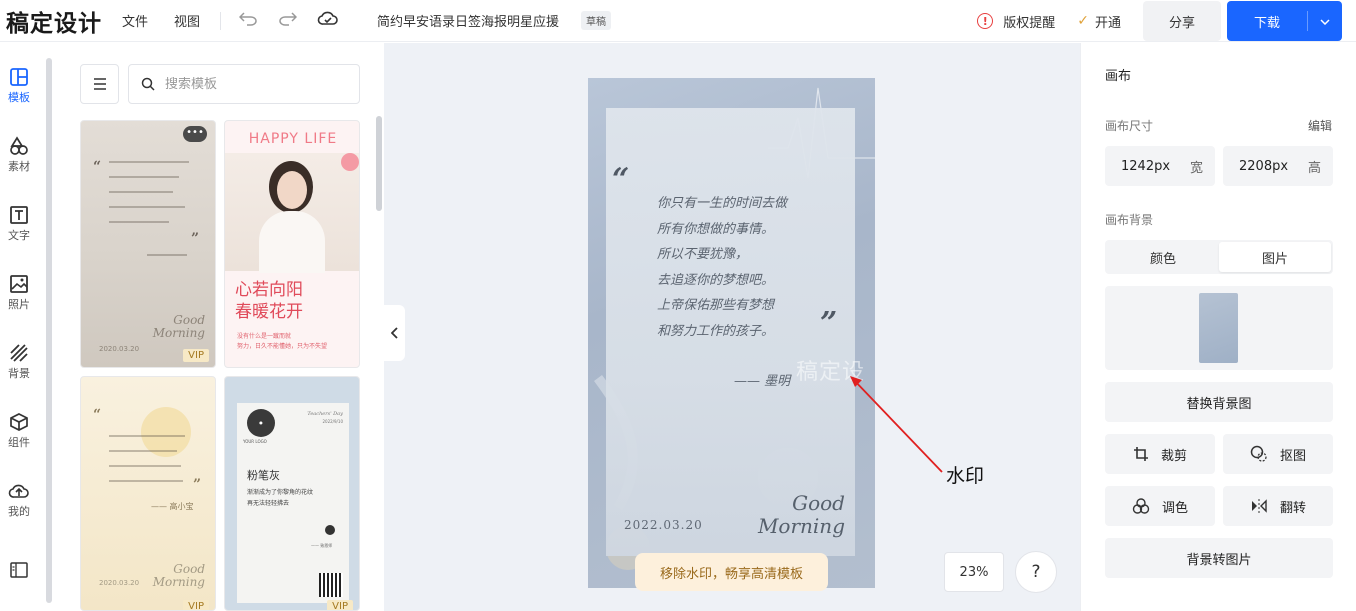 Image resolution: width=1356 pixels, height=611 pixels. Describe the element at coordinates (263, 475) in the screenshot. I see `template-title: 粉笔灰` at that location.